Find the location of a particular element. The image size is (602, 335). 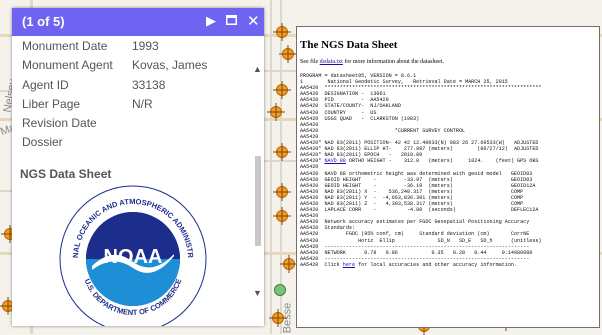

monument-marker-green is located at coordinates (280, 290).